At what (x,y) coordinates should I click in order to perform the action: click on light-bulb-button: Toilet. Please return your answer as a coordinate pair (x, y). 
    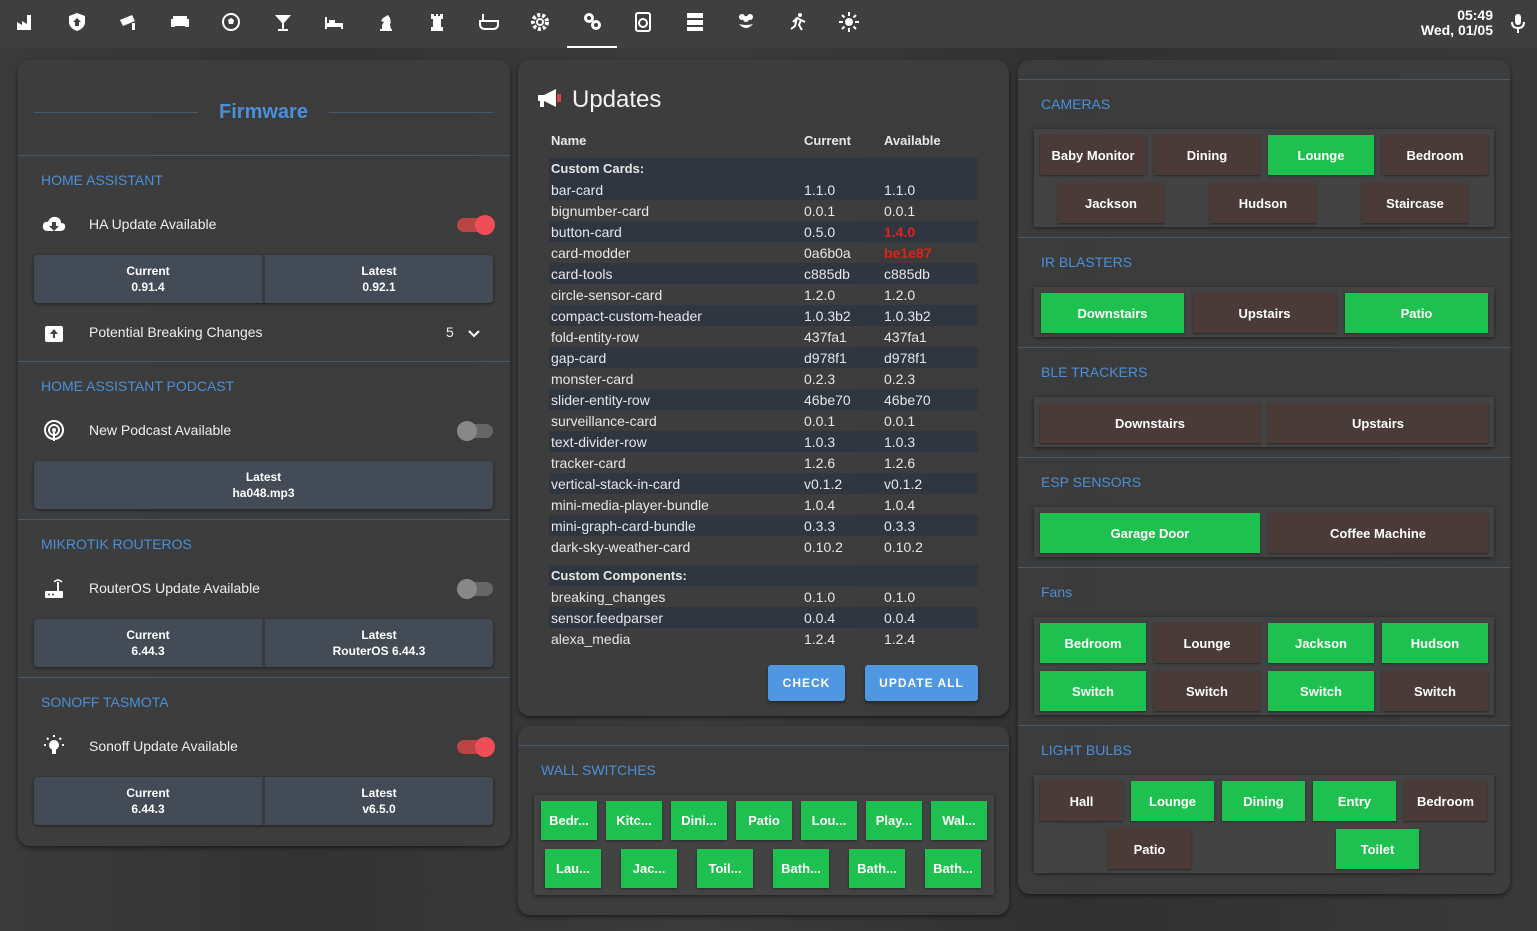
    Looking at the image, I should click on (1377, 849).